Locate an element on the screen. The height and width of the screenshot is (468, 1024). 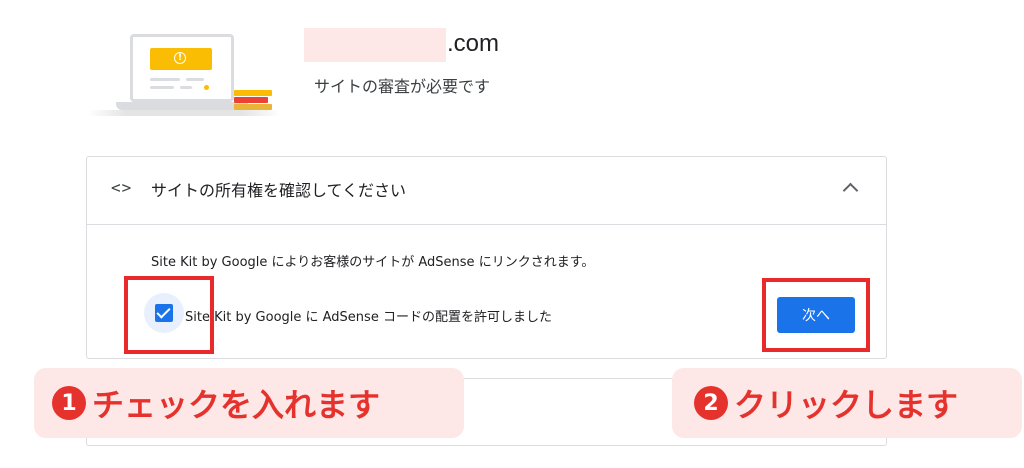
illustration-ground is located at coordinates (184, 113).